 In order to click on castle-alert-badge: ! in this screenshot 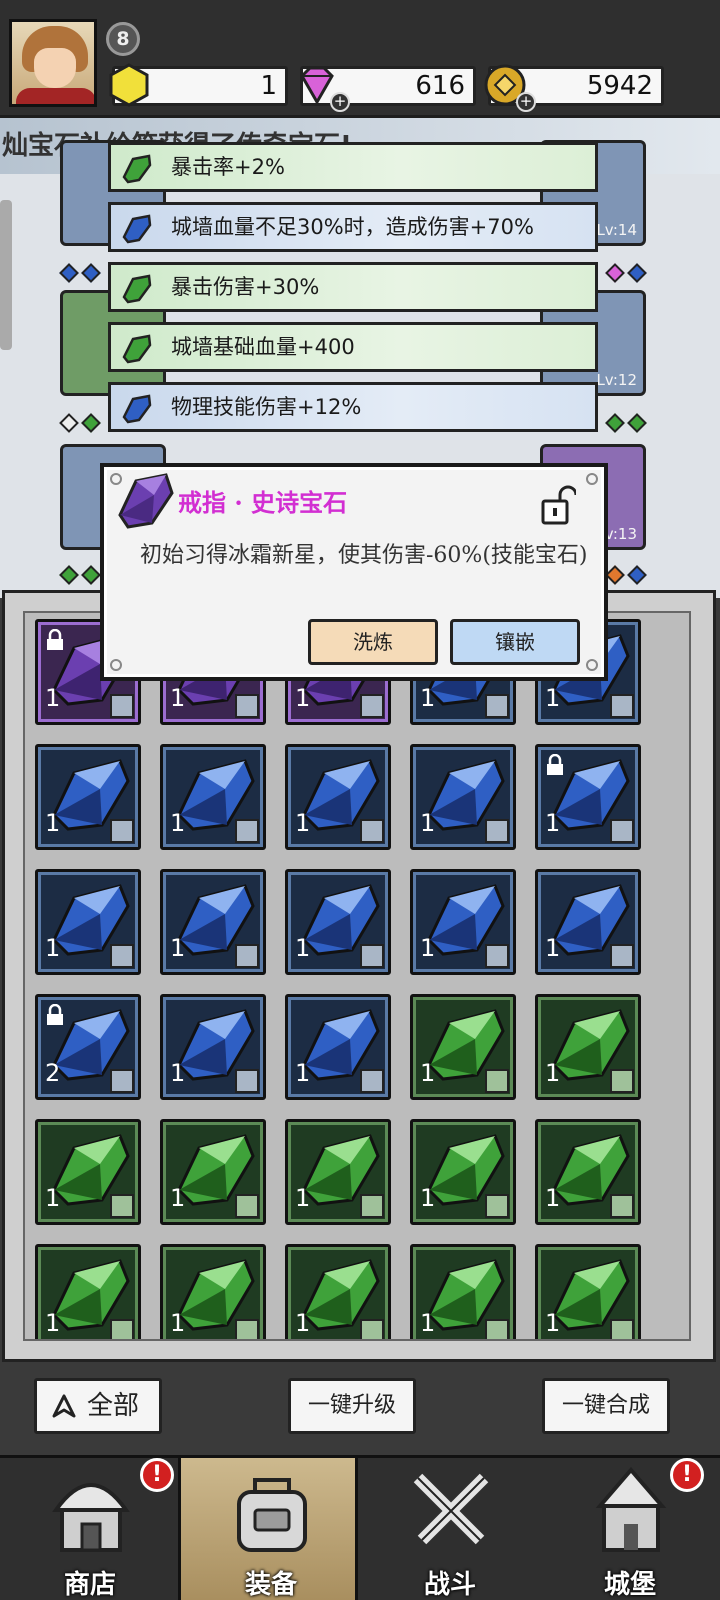, I will do `click(687, 1475)`.